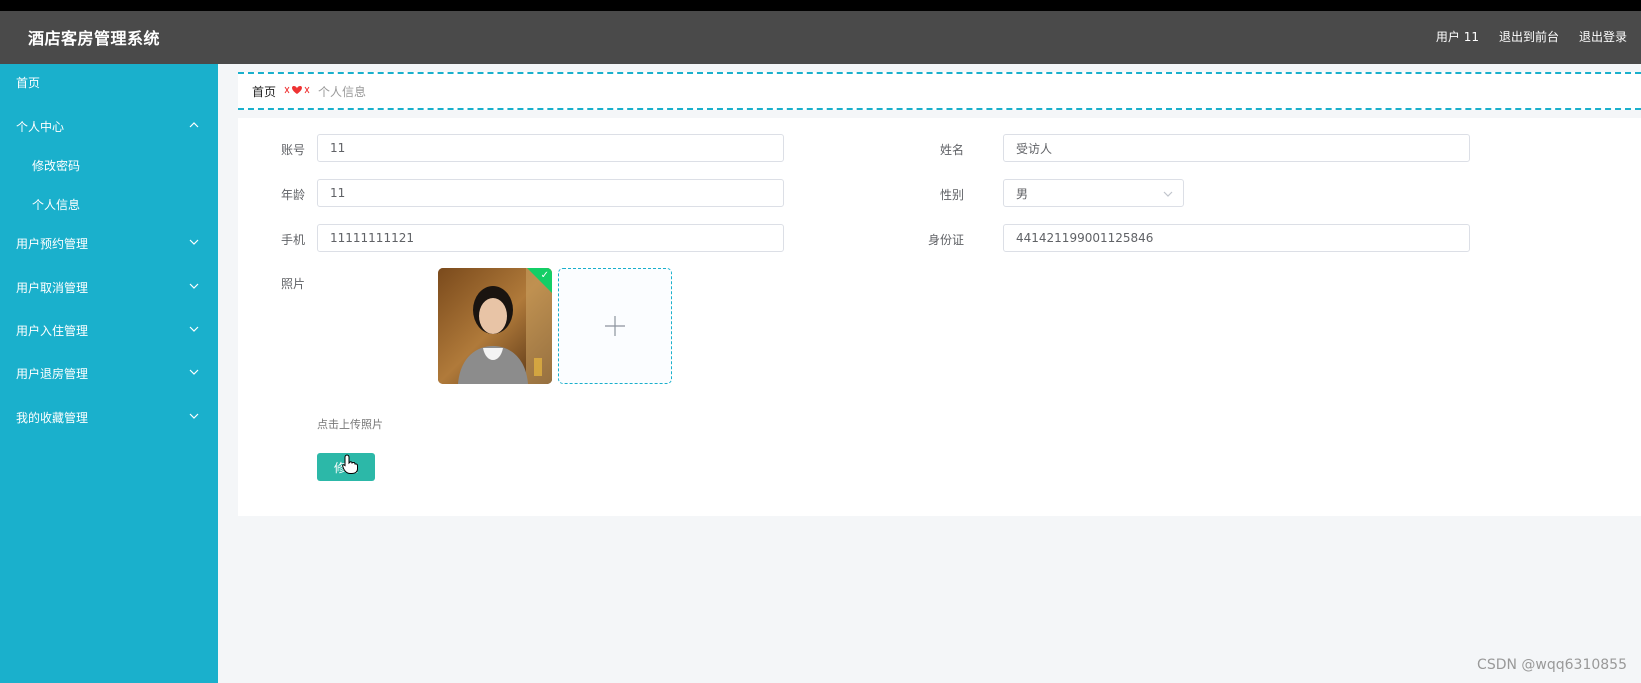 The height and width of the screenshot is (683, 1641). I want to click on sidebar-item-personal-center: 个人中心, so click(109, 126).